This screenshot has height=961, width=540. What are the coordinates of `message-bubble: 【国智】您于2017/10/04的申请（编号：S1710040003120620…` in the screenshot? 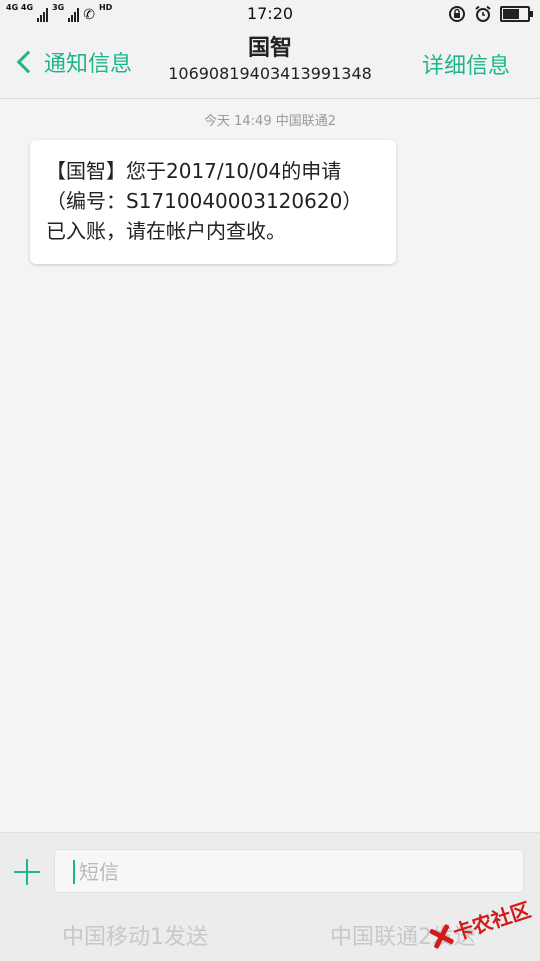 It's located at (213, 202).